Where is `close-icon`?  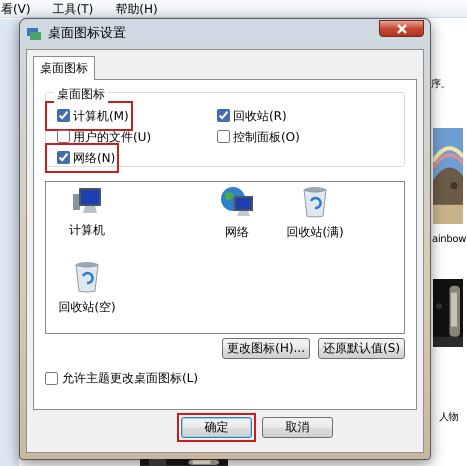 close-icon is located at coordinates (402, 29).